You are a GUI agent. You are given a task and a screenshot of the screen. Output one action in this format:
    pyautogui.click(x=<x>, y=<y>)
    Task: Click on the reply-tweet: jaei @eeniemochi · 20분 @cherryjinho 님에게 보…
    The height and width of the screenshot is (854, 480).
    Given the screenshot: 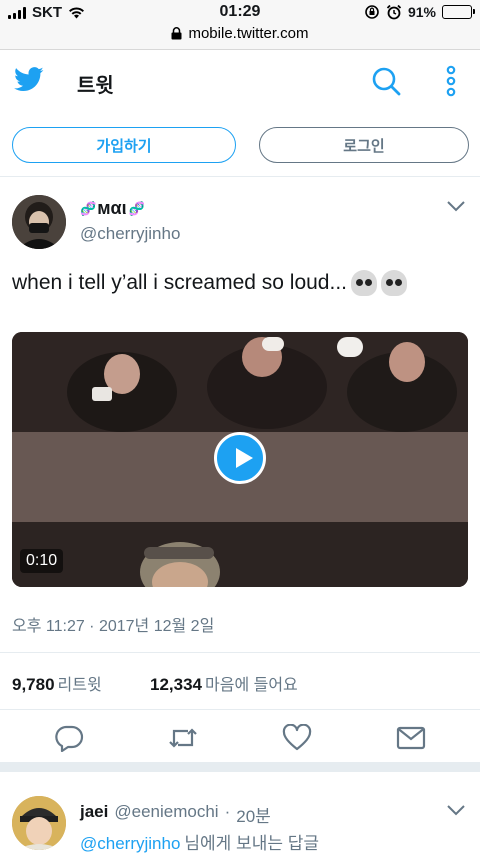 What is the action you would take?
    pyautogui.click(x=240, y=818)
    